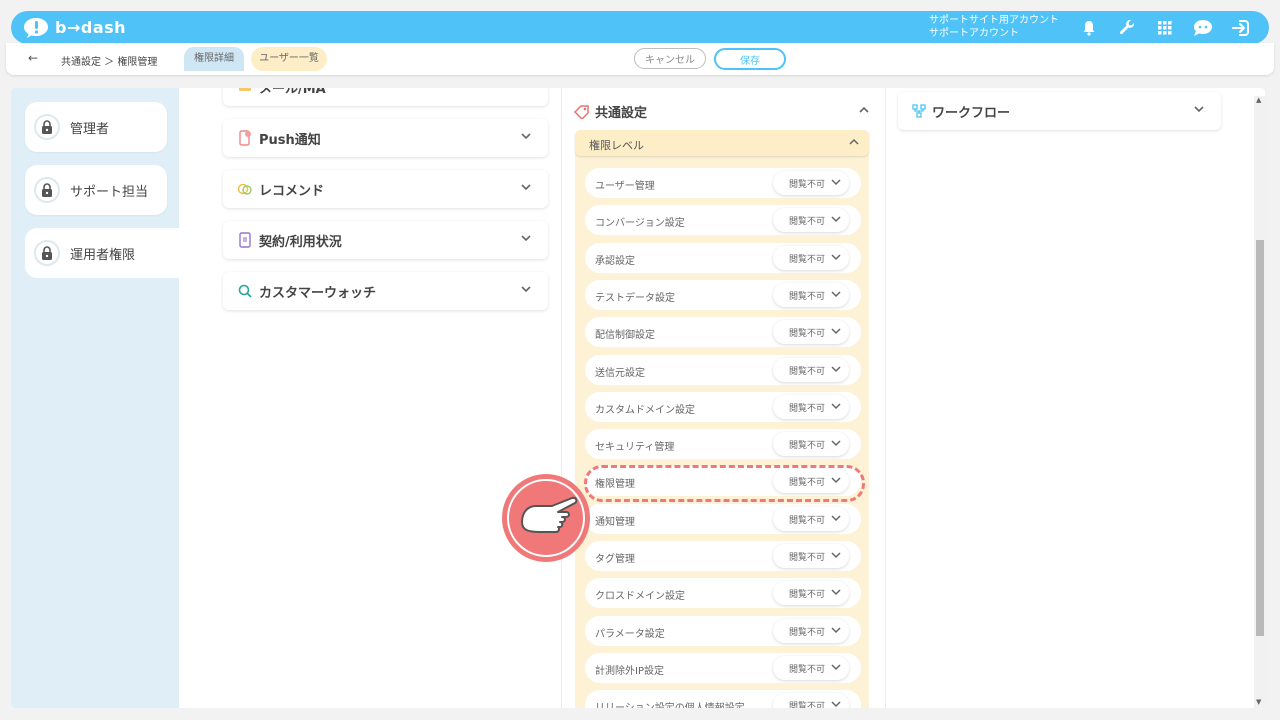  What do you see at coordinates (640, 597) in the screenshot?
I see `permission-row-label: クロスドメイン設定` at bounding box center [640, 597].